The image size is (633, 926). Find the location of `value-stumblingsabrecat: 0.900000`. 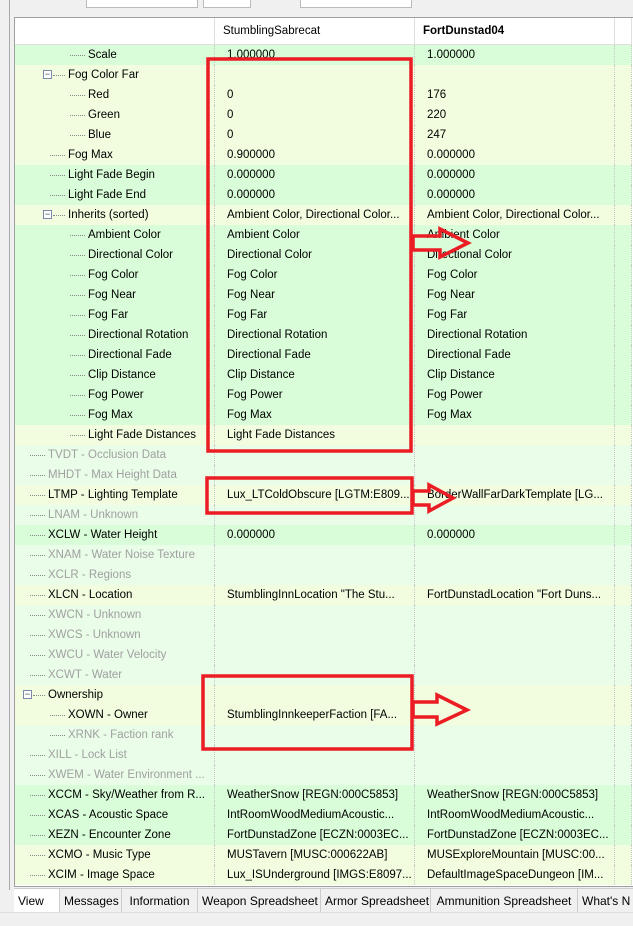

value-stumblingsabrecat: 0.900000 is located at coordinates (315, 155).